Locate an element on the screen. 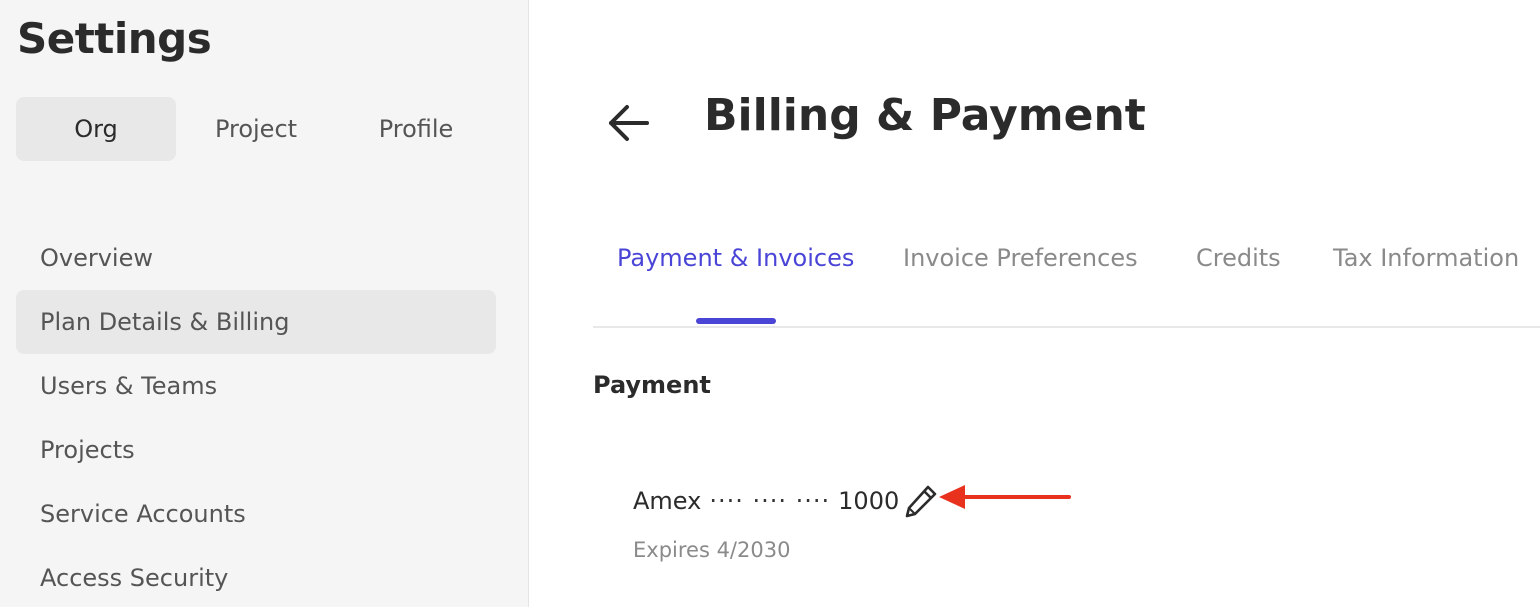 The height and width of the screenshot is (610, 1540). tab-payment-invoices: Payment & Invoices is located at coordinates (735, 258).